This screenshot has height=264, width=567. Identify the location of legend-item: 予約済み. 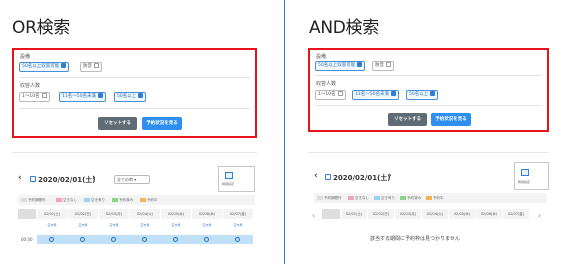
(410, 198).